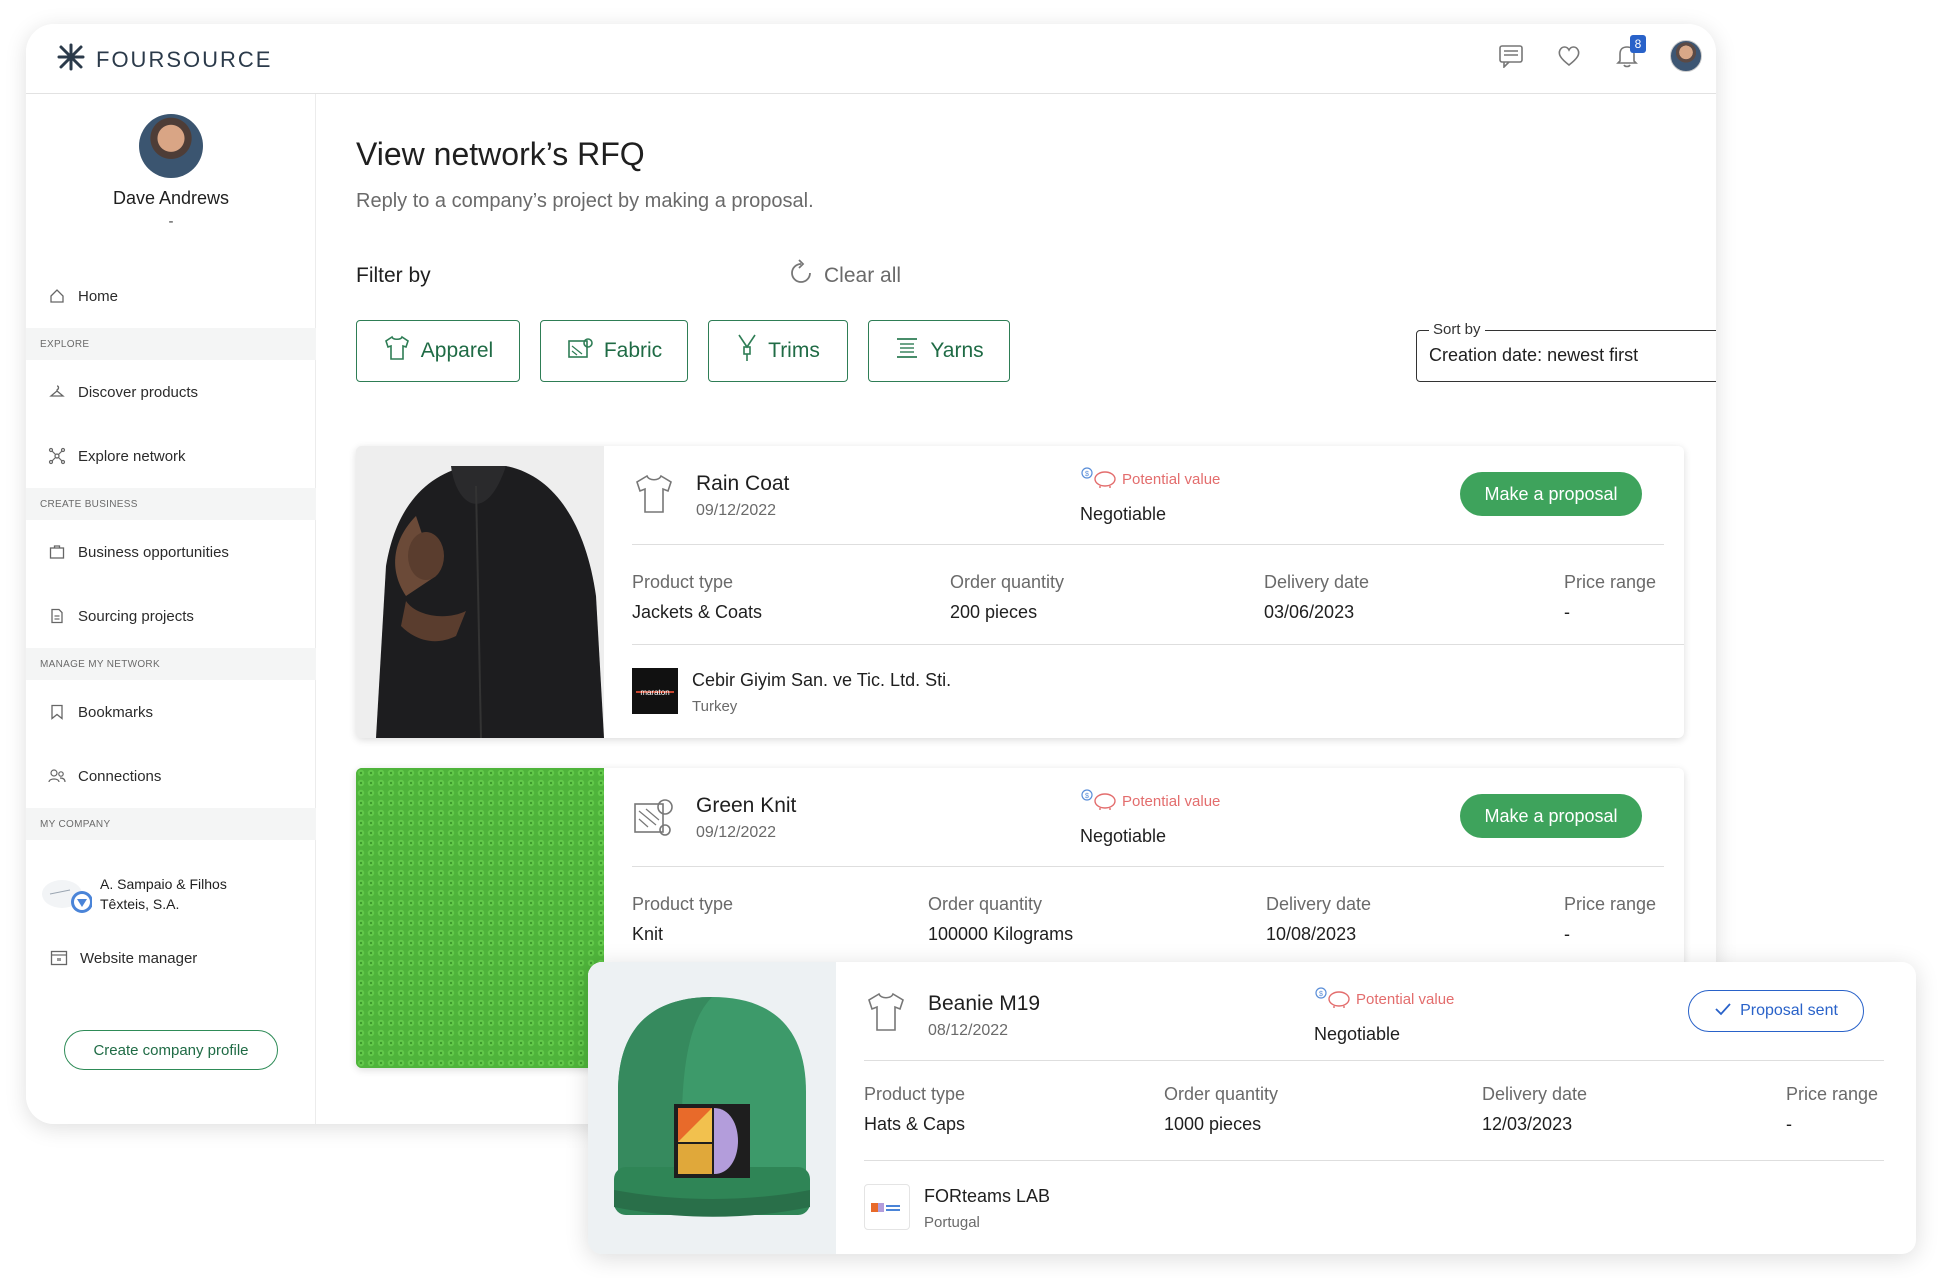 The width and height of the screenshot is (1940, 1278). I want to click on users-icon, so click(57, 776).